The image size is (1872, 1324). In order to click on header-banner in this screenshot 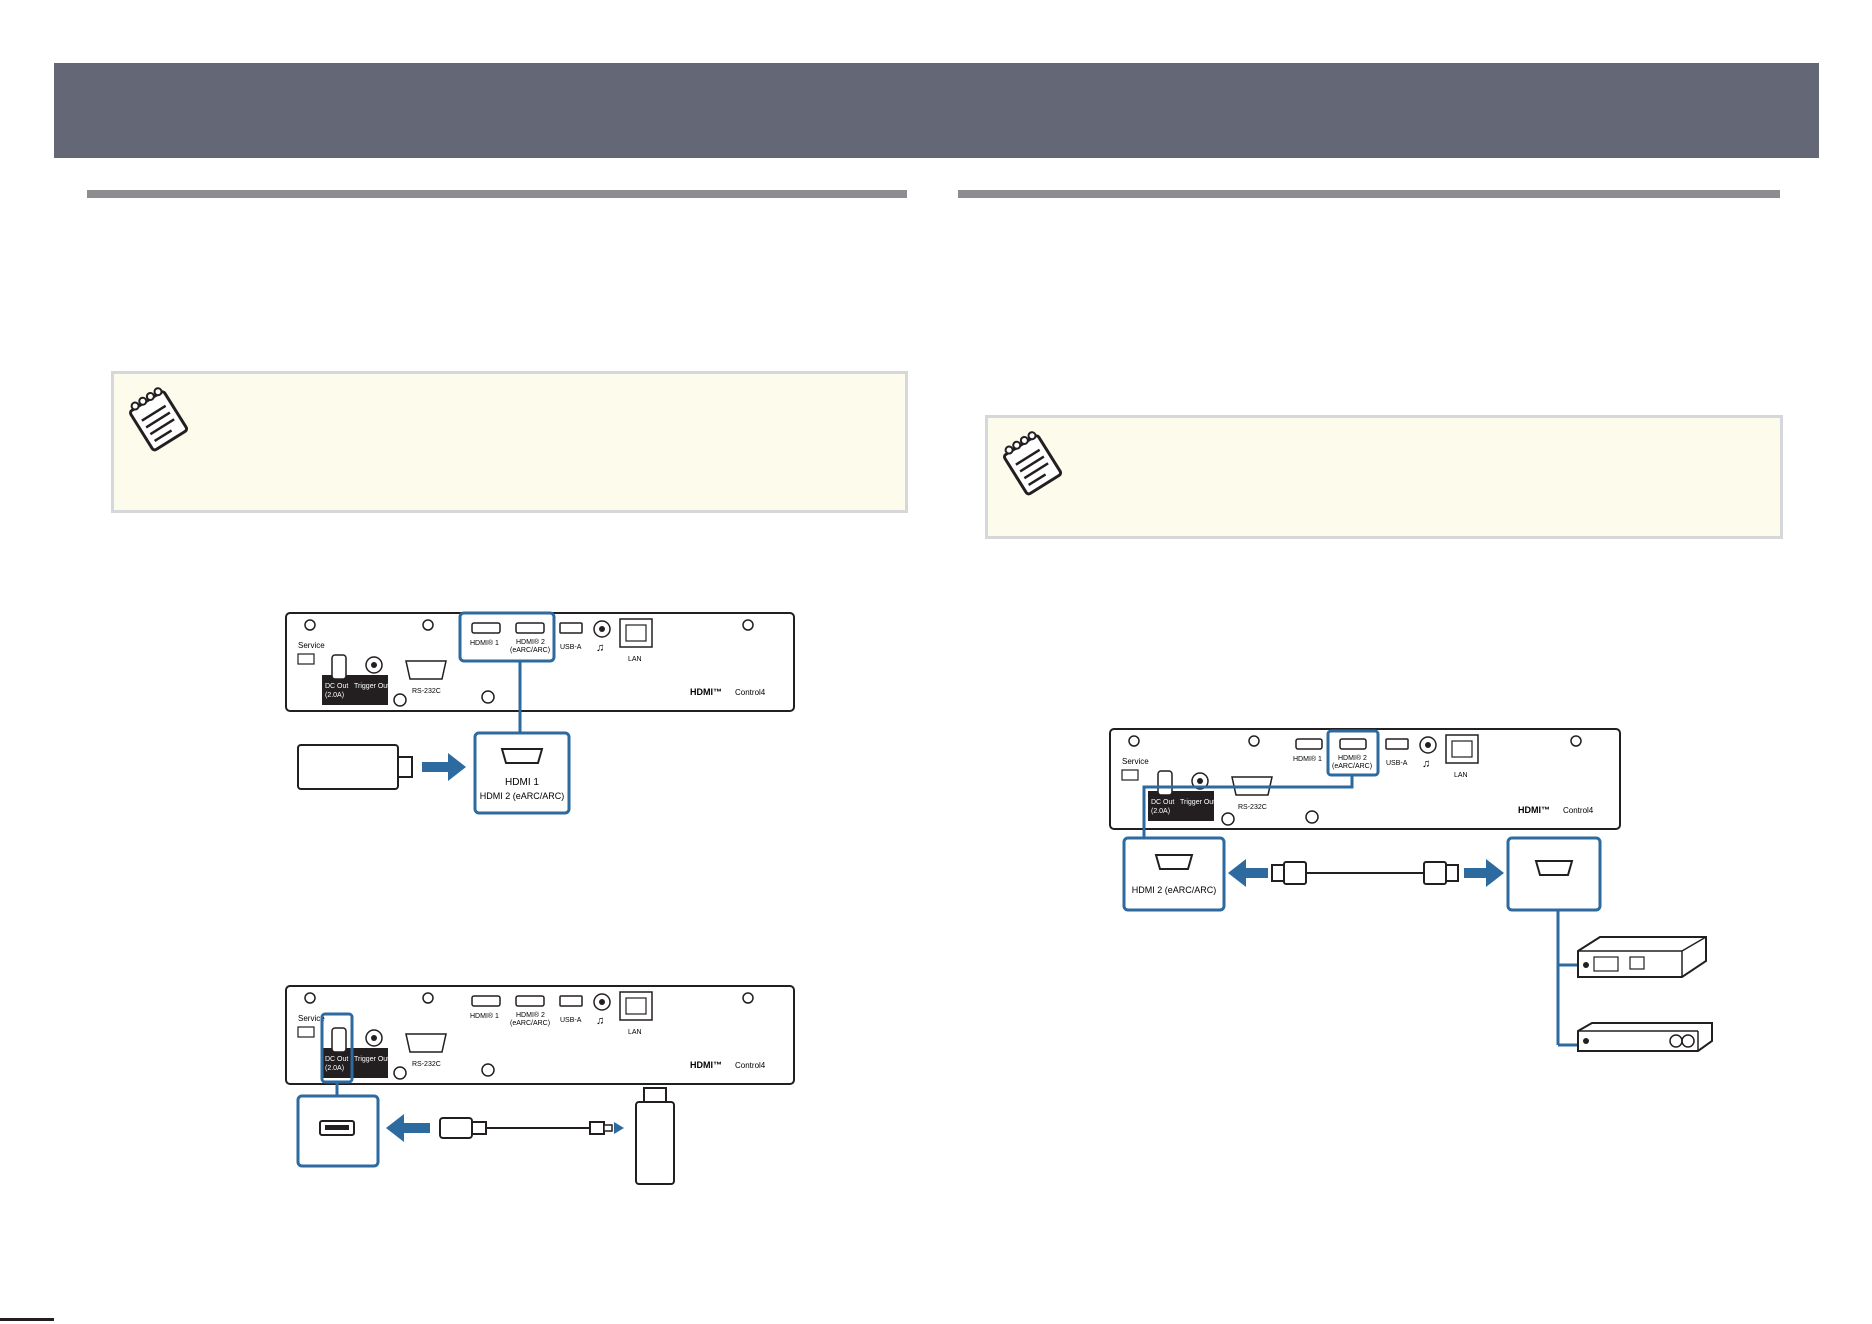, I will do `click(936, 110)`.